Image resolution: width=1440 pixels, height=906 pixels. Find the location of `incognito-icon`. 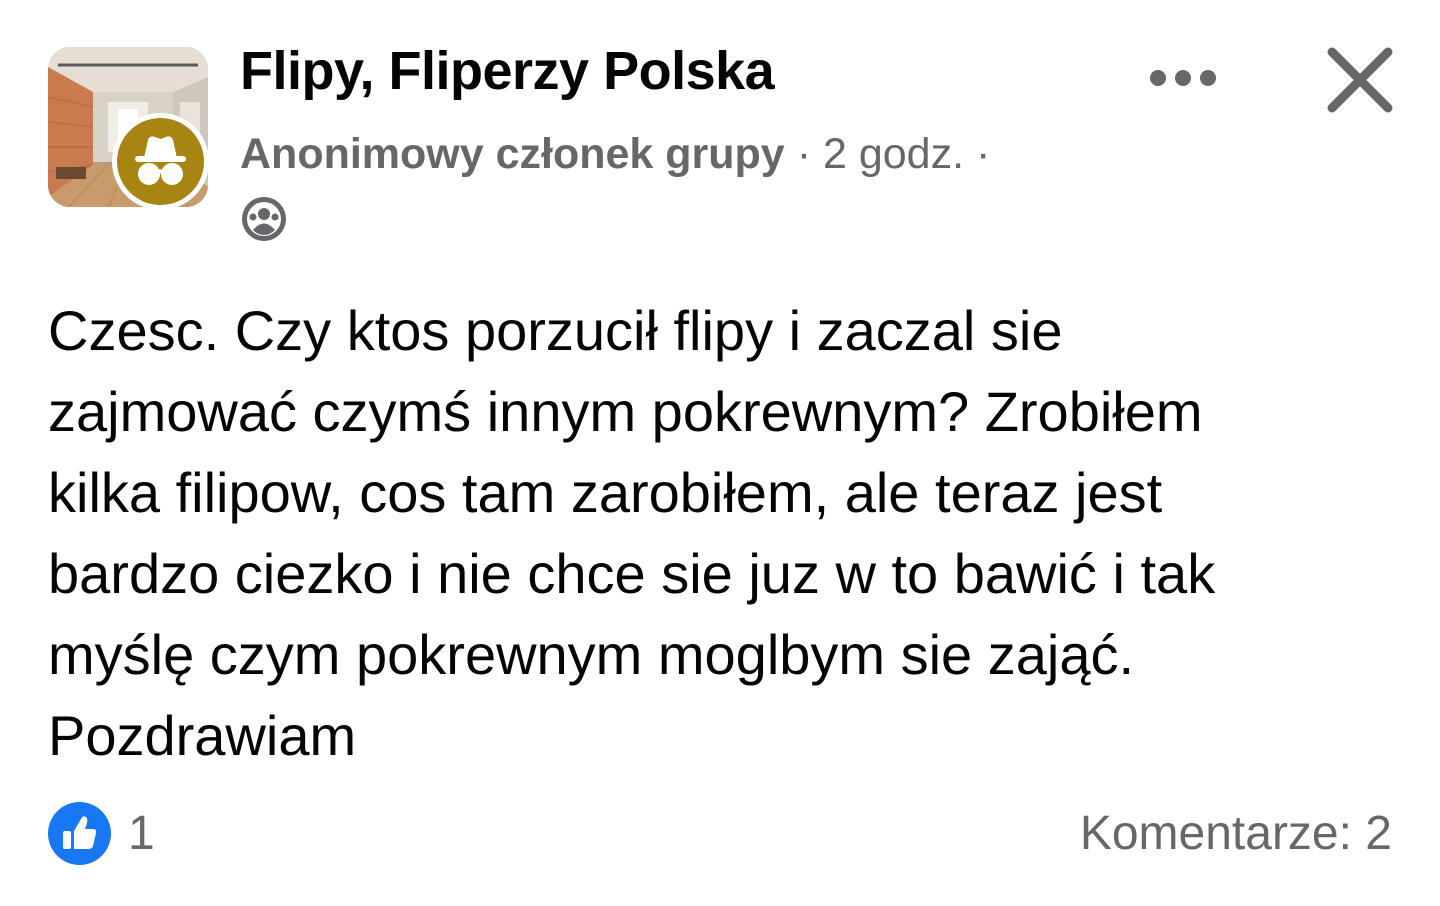

incognito-icon is located at coordinates (160, 160).